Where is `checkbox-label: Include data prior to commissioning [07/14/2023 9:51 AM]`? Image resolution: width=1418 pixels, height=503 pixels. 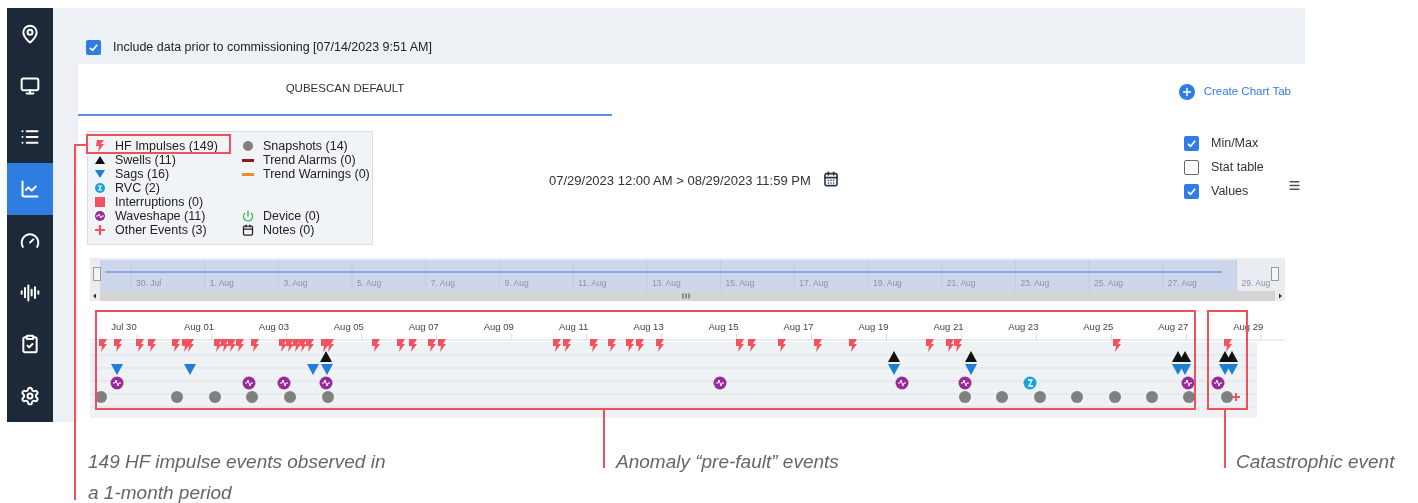
checkbox-label: Include data prior to commissioning [07/14/2023 9:51 AM] is located at coordinates (272, 48).